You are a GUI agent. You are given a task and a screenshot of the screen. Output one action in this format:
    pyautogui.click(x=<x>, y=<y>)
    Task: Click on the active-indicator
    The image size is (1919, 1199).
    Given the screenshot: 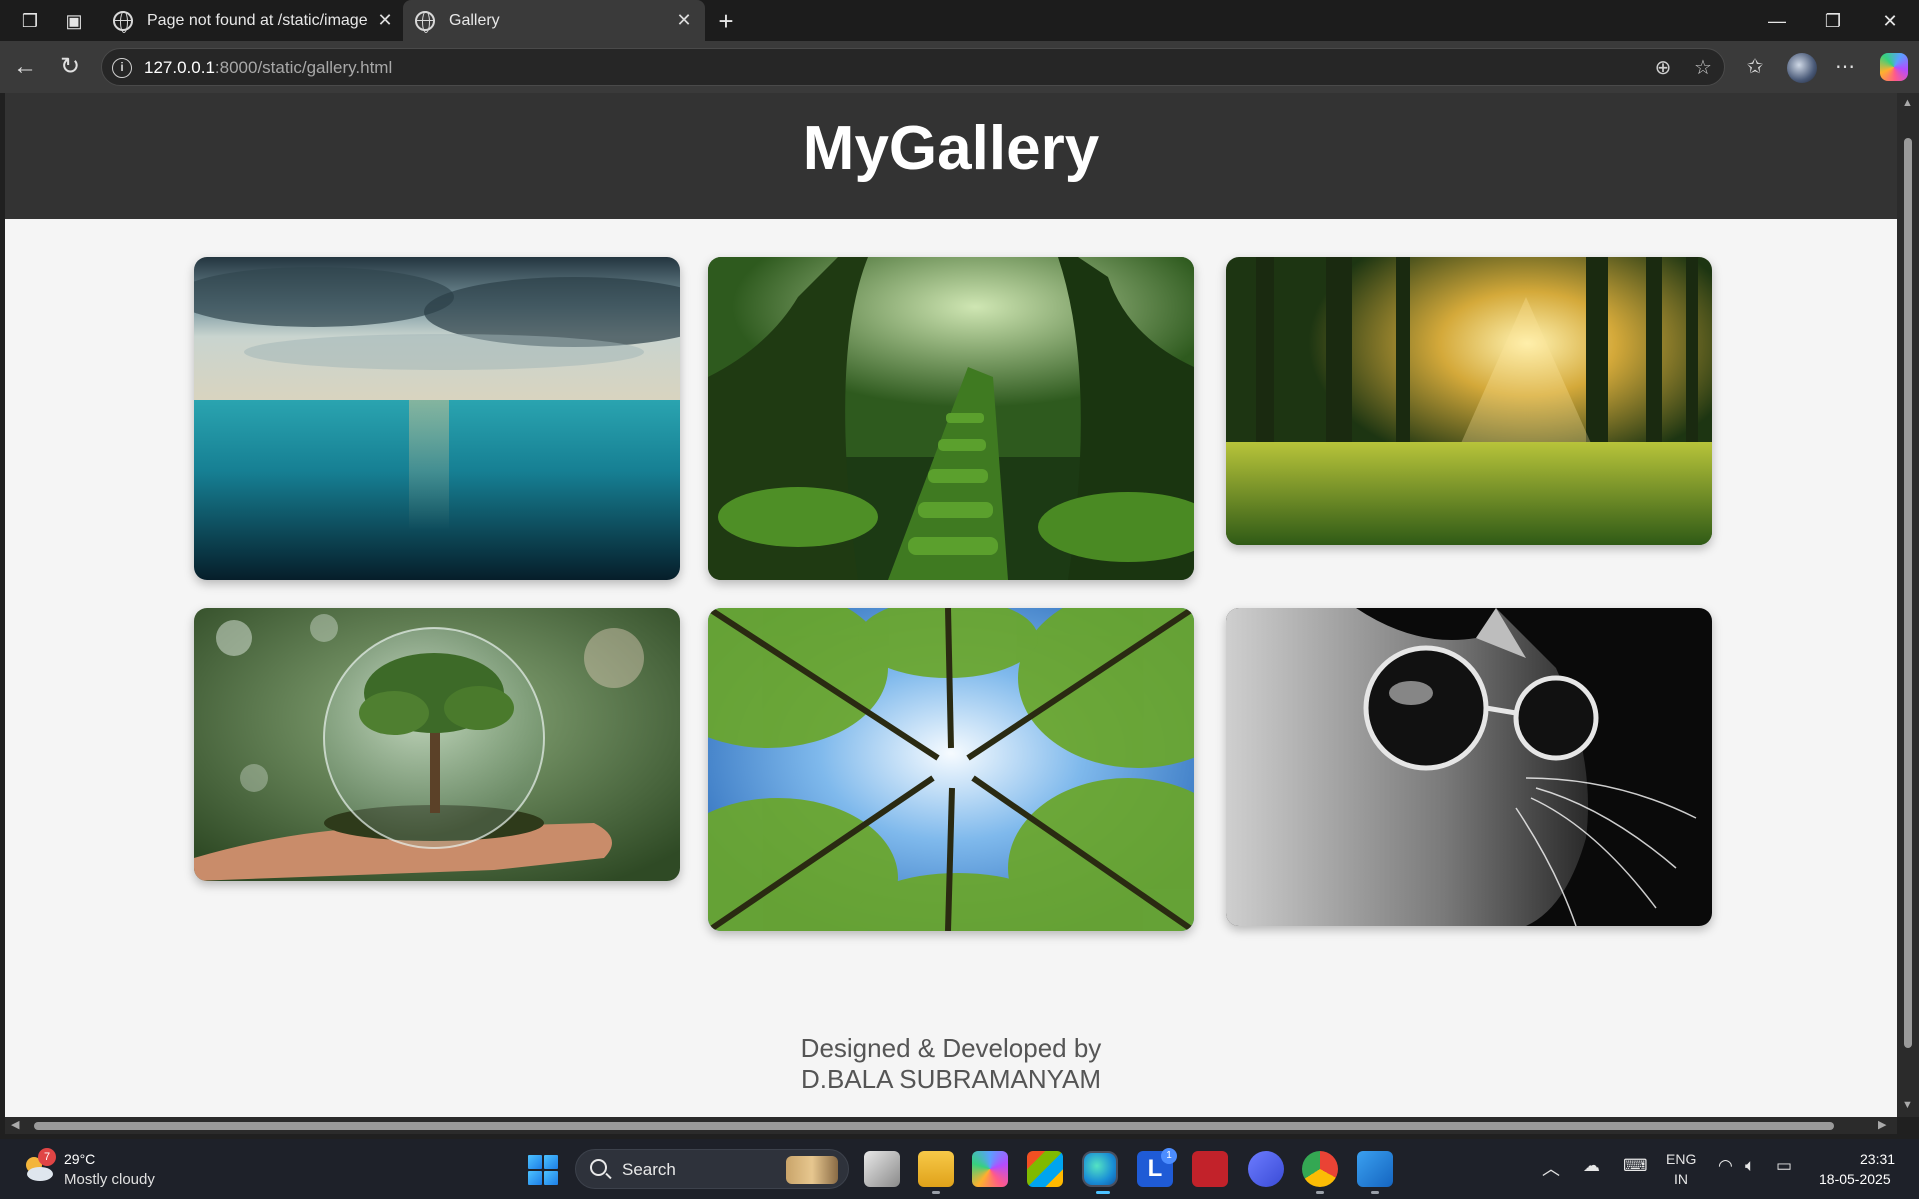 What is the action you would take?
    pyautogui.click(x=1103, y=1192)
    